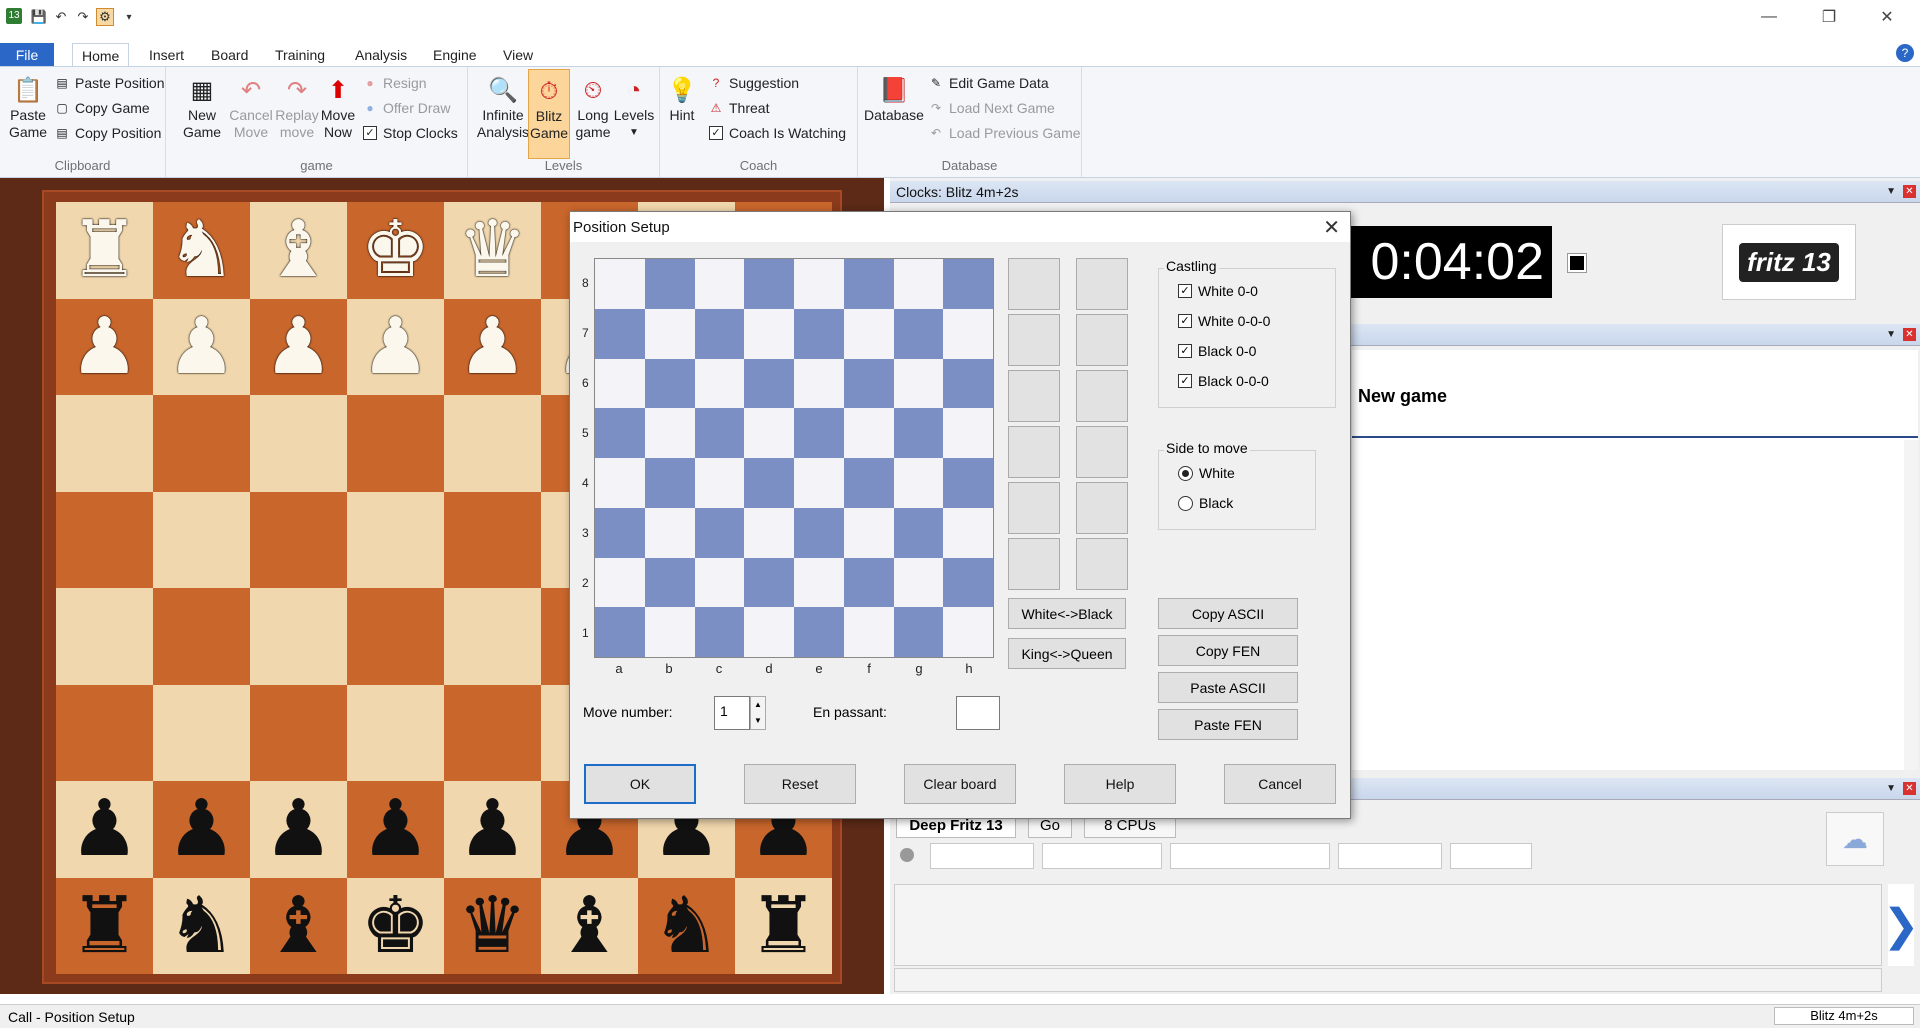  What do you see at coordinates (1855, 839) in the screenshot?
I see `cloud-icon: ☁` at bounding box center [1855, 839].